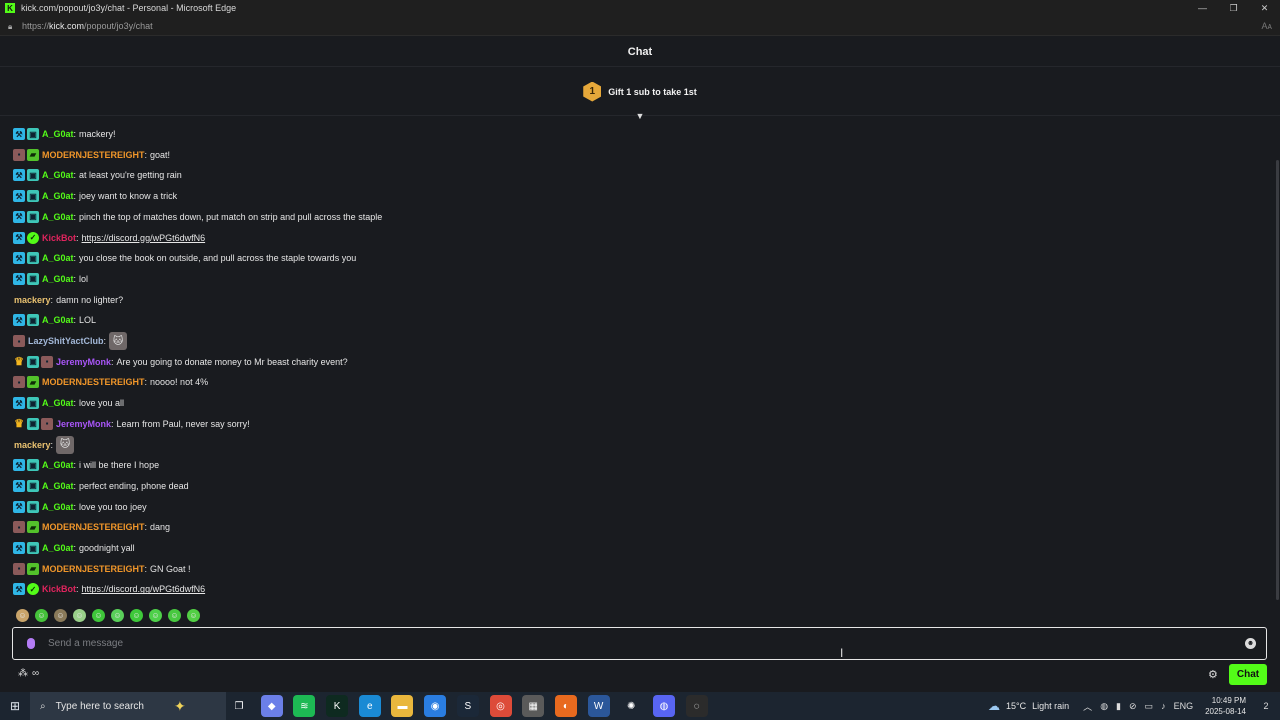  I want to click on chat-message-link: https://discord.gg/wPGt6dwfN6, so click(144, 589).